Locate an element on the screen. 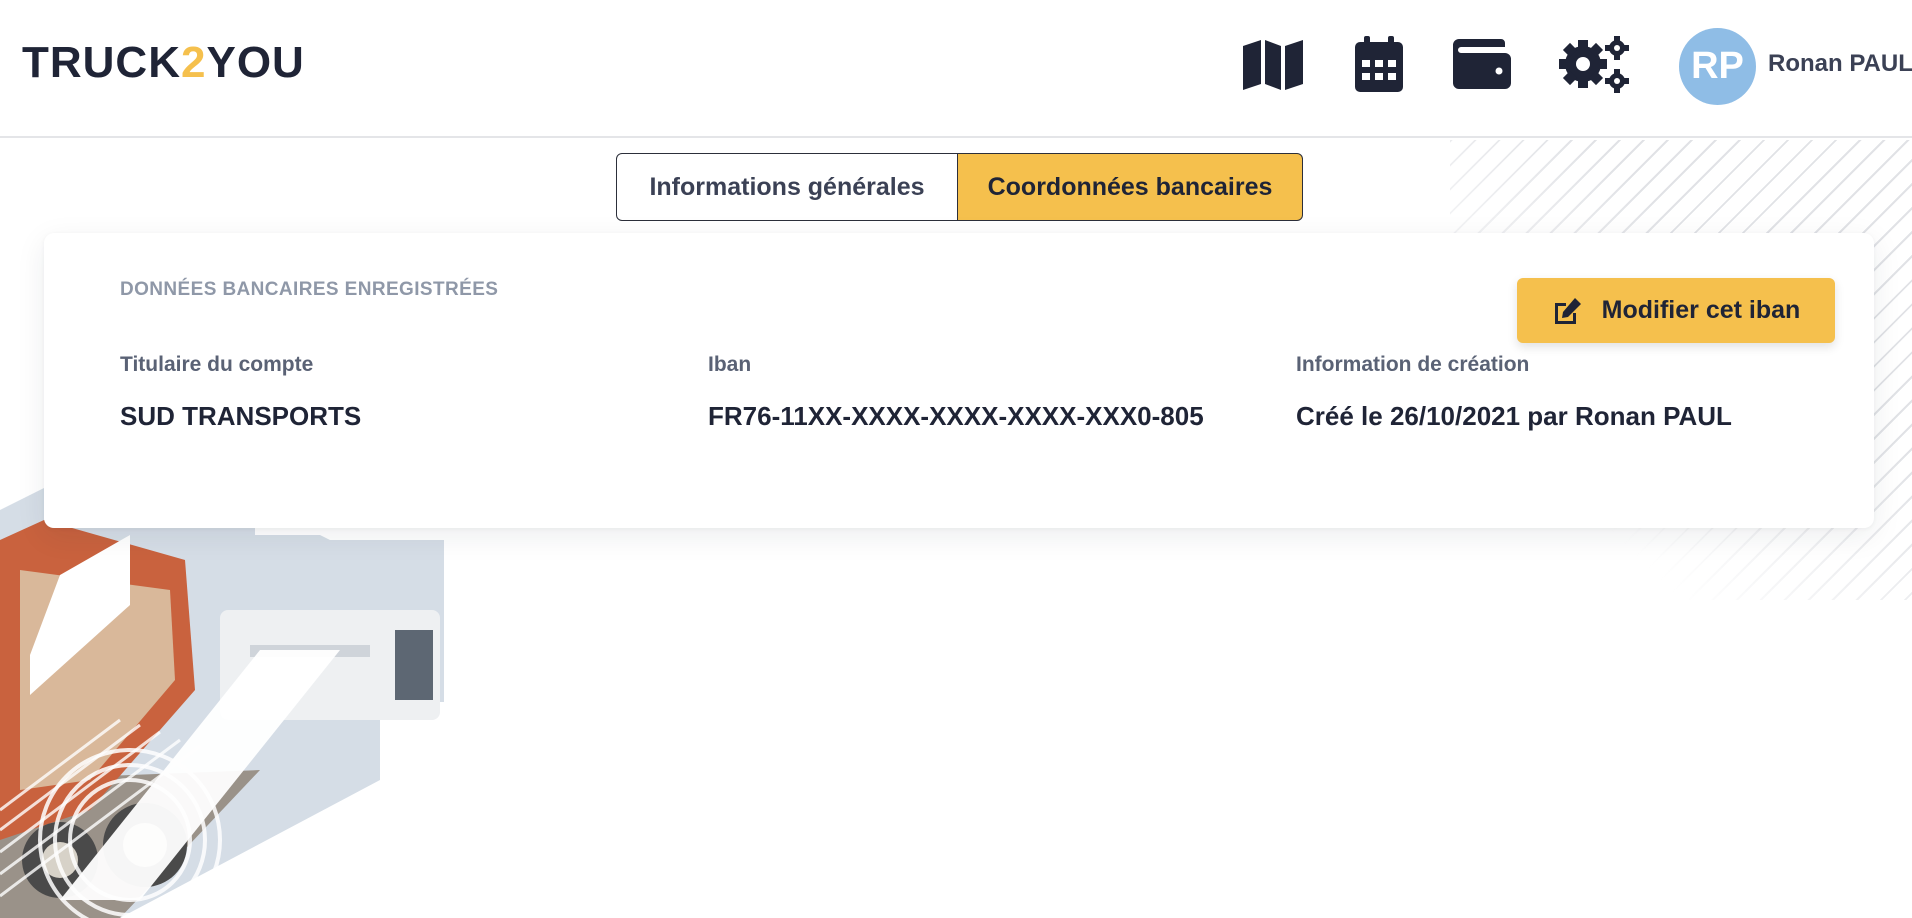 The image size is (1912, 918). account-holder-label: Titulaire du compte is located at coordinates (217, 364).